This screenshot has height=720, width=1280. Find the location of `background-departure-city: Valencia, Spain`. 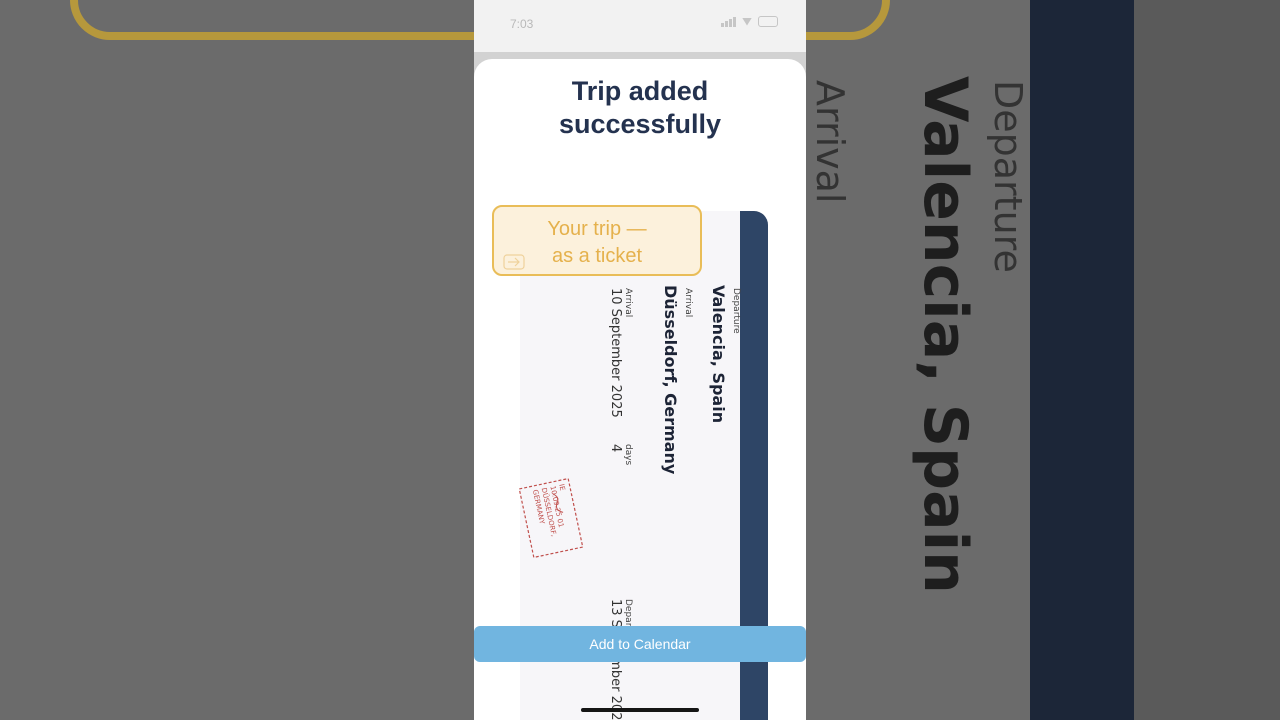

background-departure-city: Valencia, Spain is located at coordinates (945, 335).